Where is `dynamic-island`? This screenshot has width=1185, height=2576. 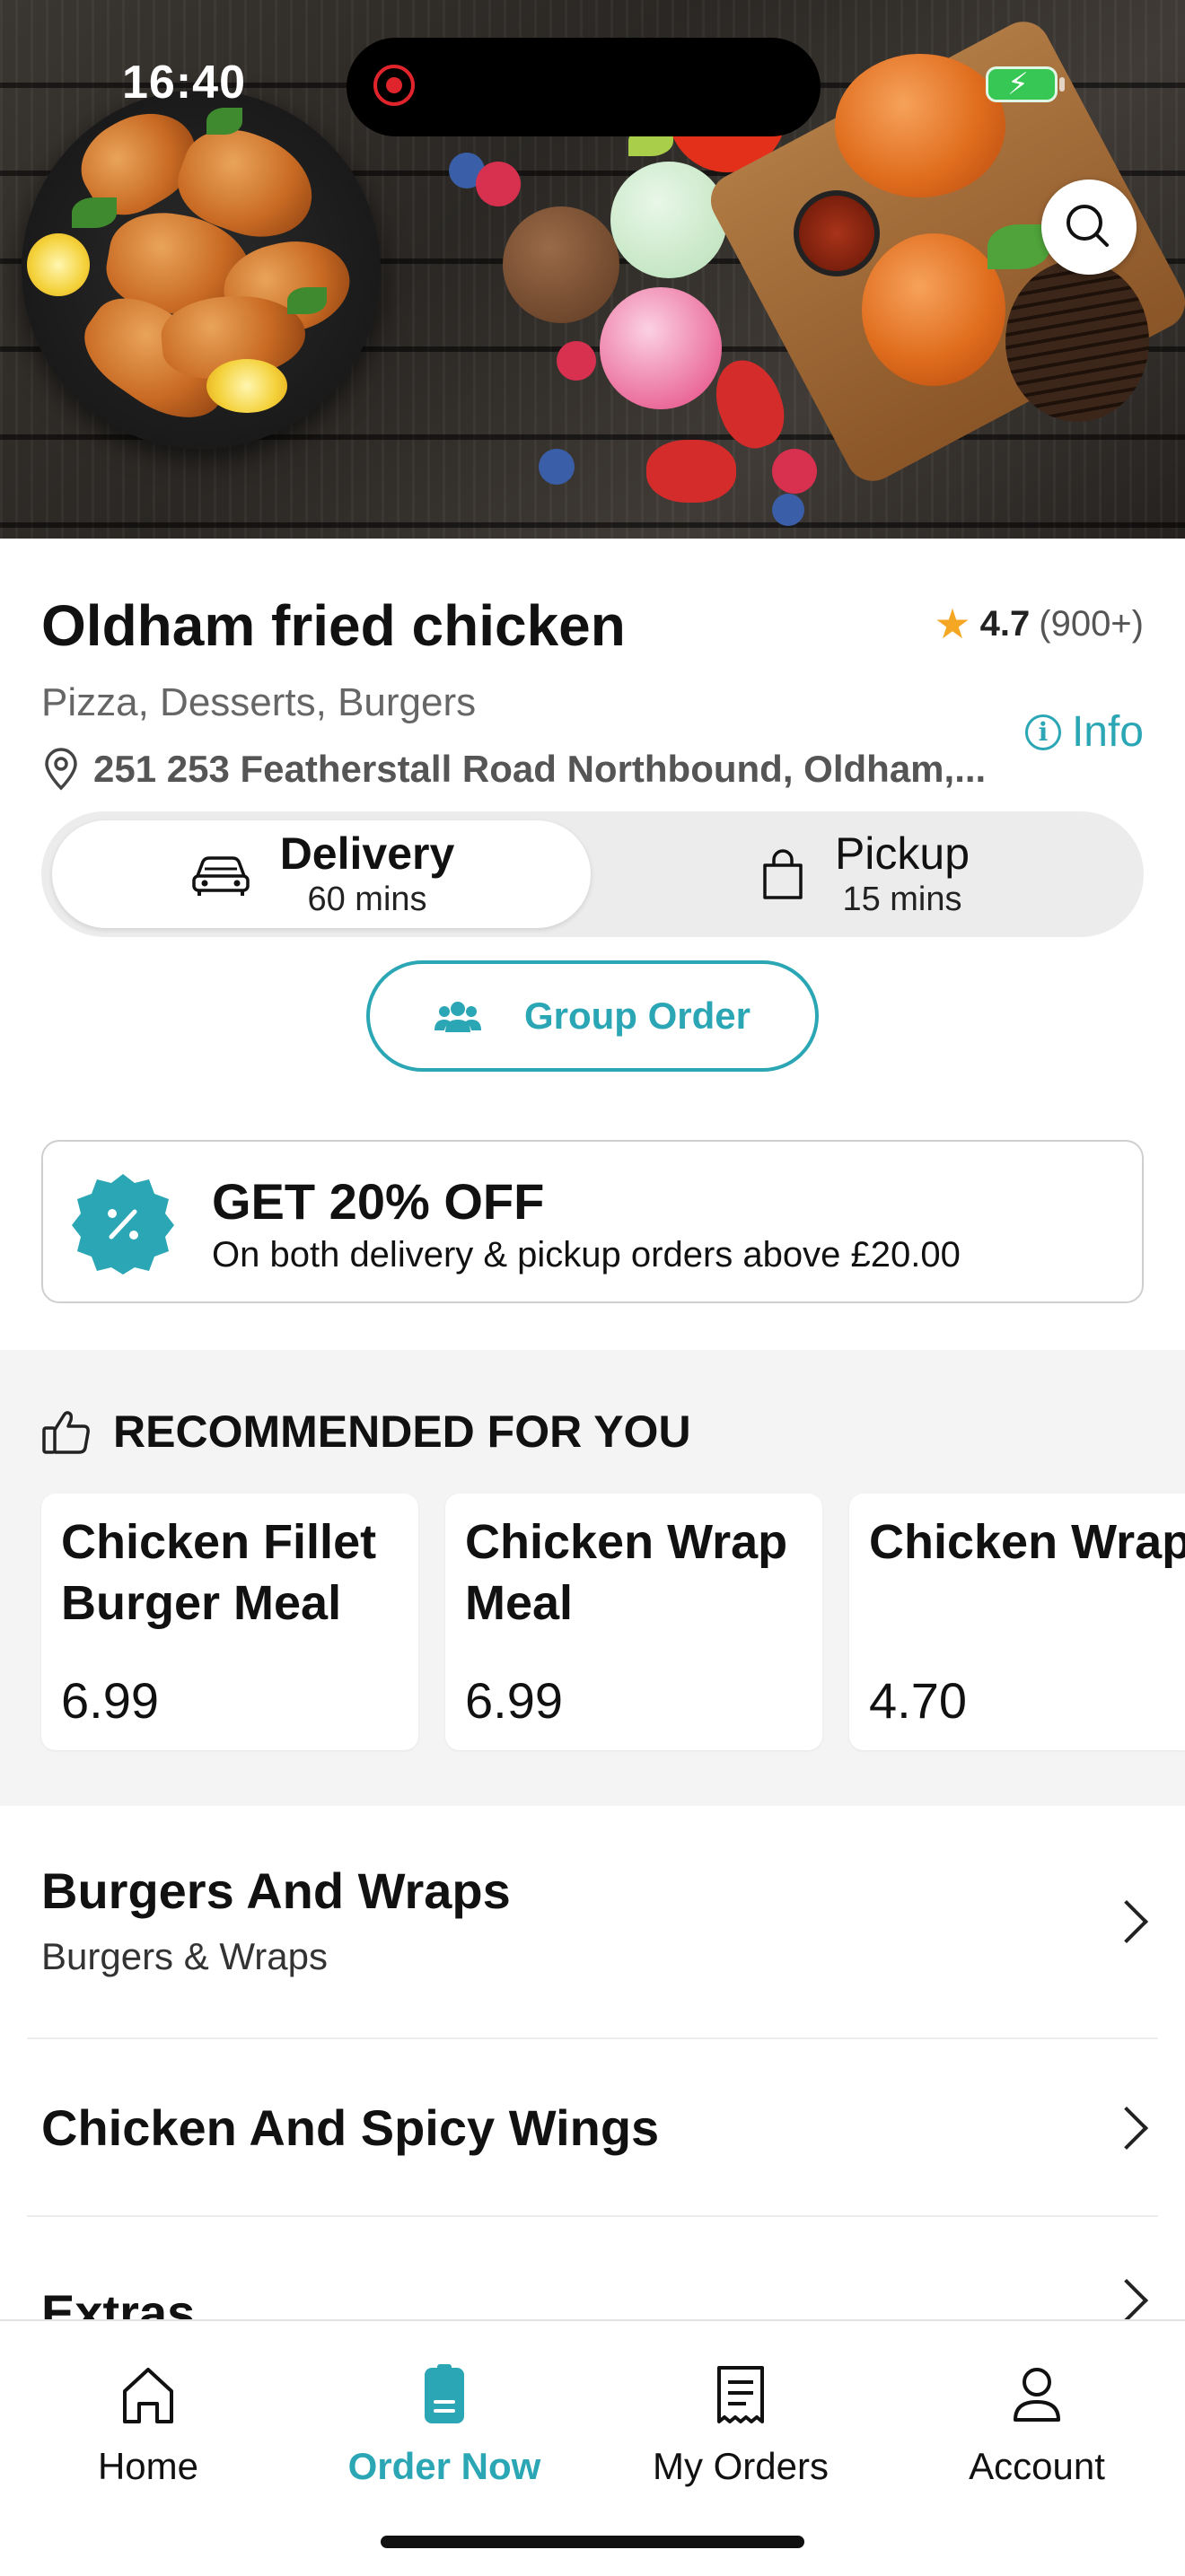 dynamic-island is located at coordinates (584, 87).